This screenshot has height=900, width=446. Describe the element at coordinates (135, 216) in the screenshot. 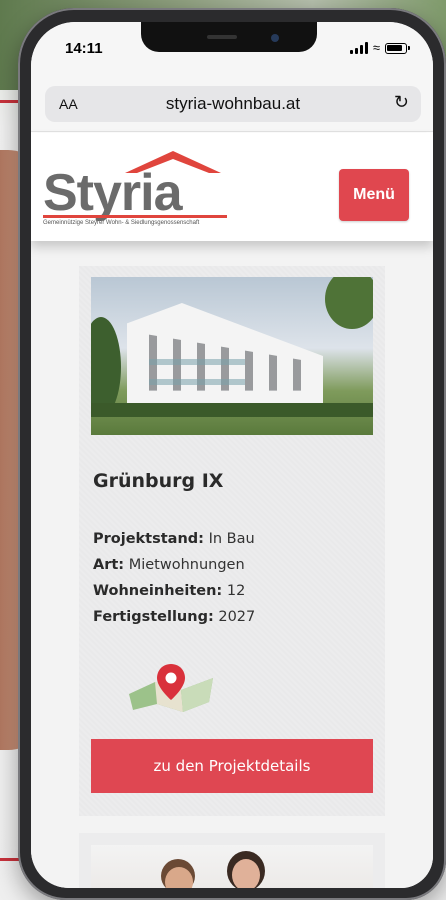

I see `logo-underline` at that location.